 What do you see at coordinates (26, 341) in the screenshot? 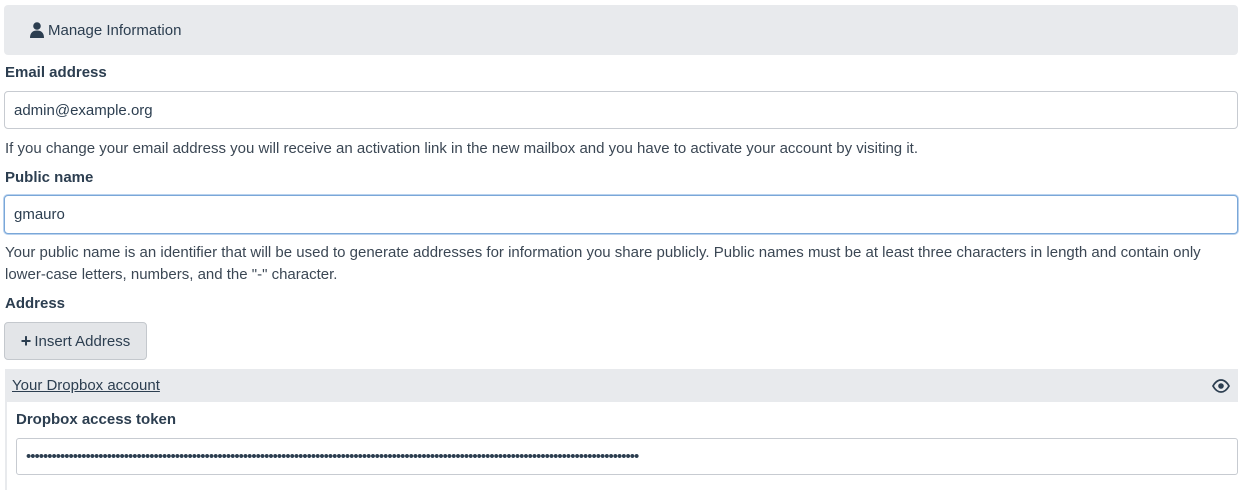
I see `plus-icon: +` at bounding box center [26, 341].